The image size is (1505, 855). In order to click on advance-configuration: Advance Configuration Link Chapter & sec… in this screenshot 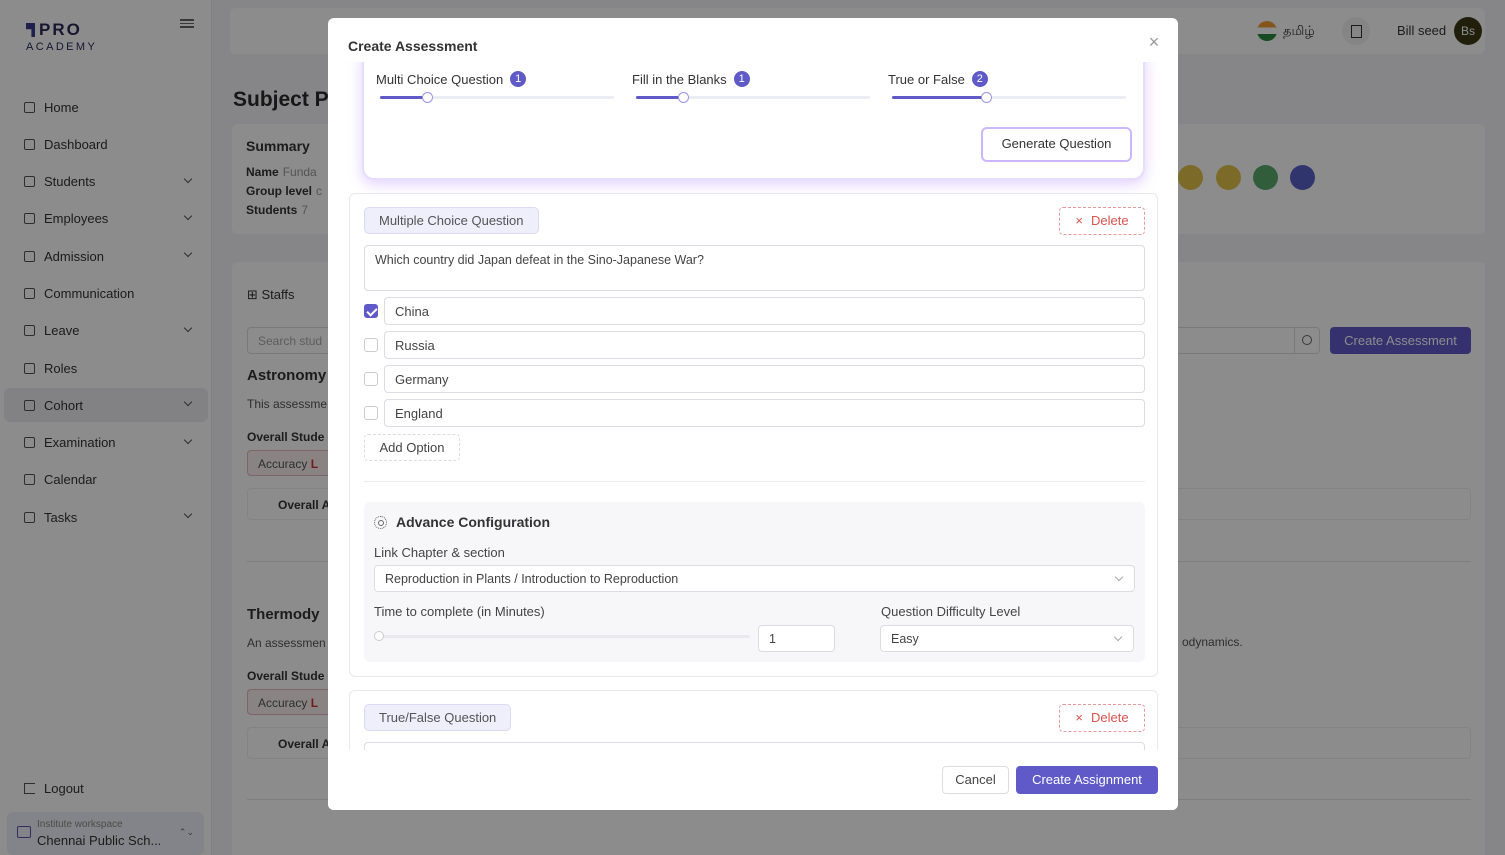, I will do `click(754, 582)`.